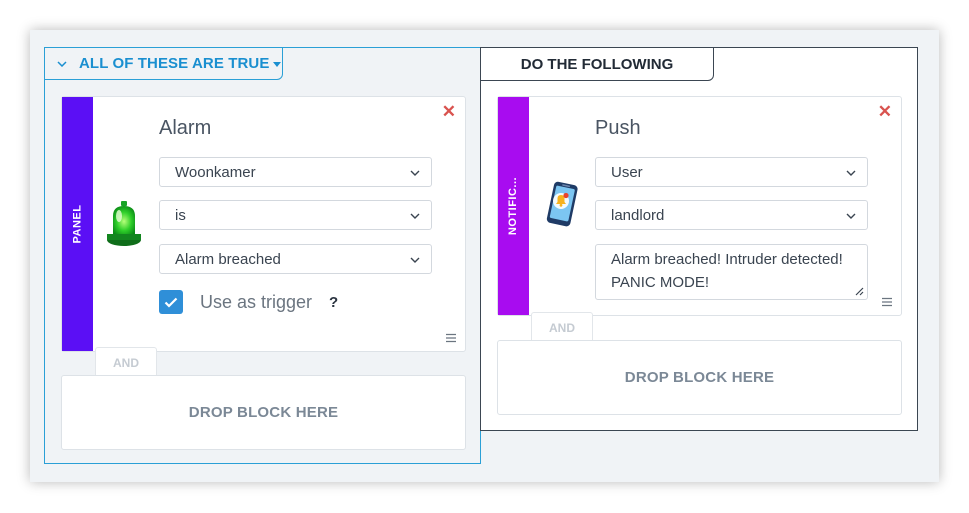 This screenshot has width=969, height=513. What do you see at coordinates (180, 215) in the screenshot?
I see `operator-select-value: is` at bounding box center [180, 215].